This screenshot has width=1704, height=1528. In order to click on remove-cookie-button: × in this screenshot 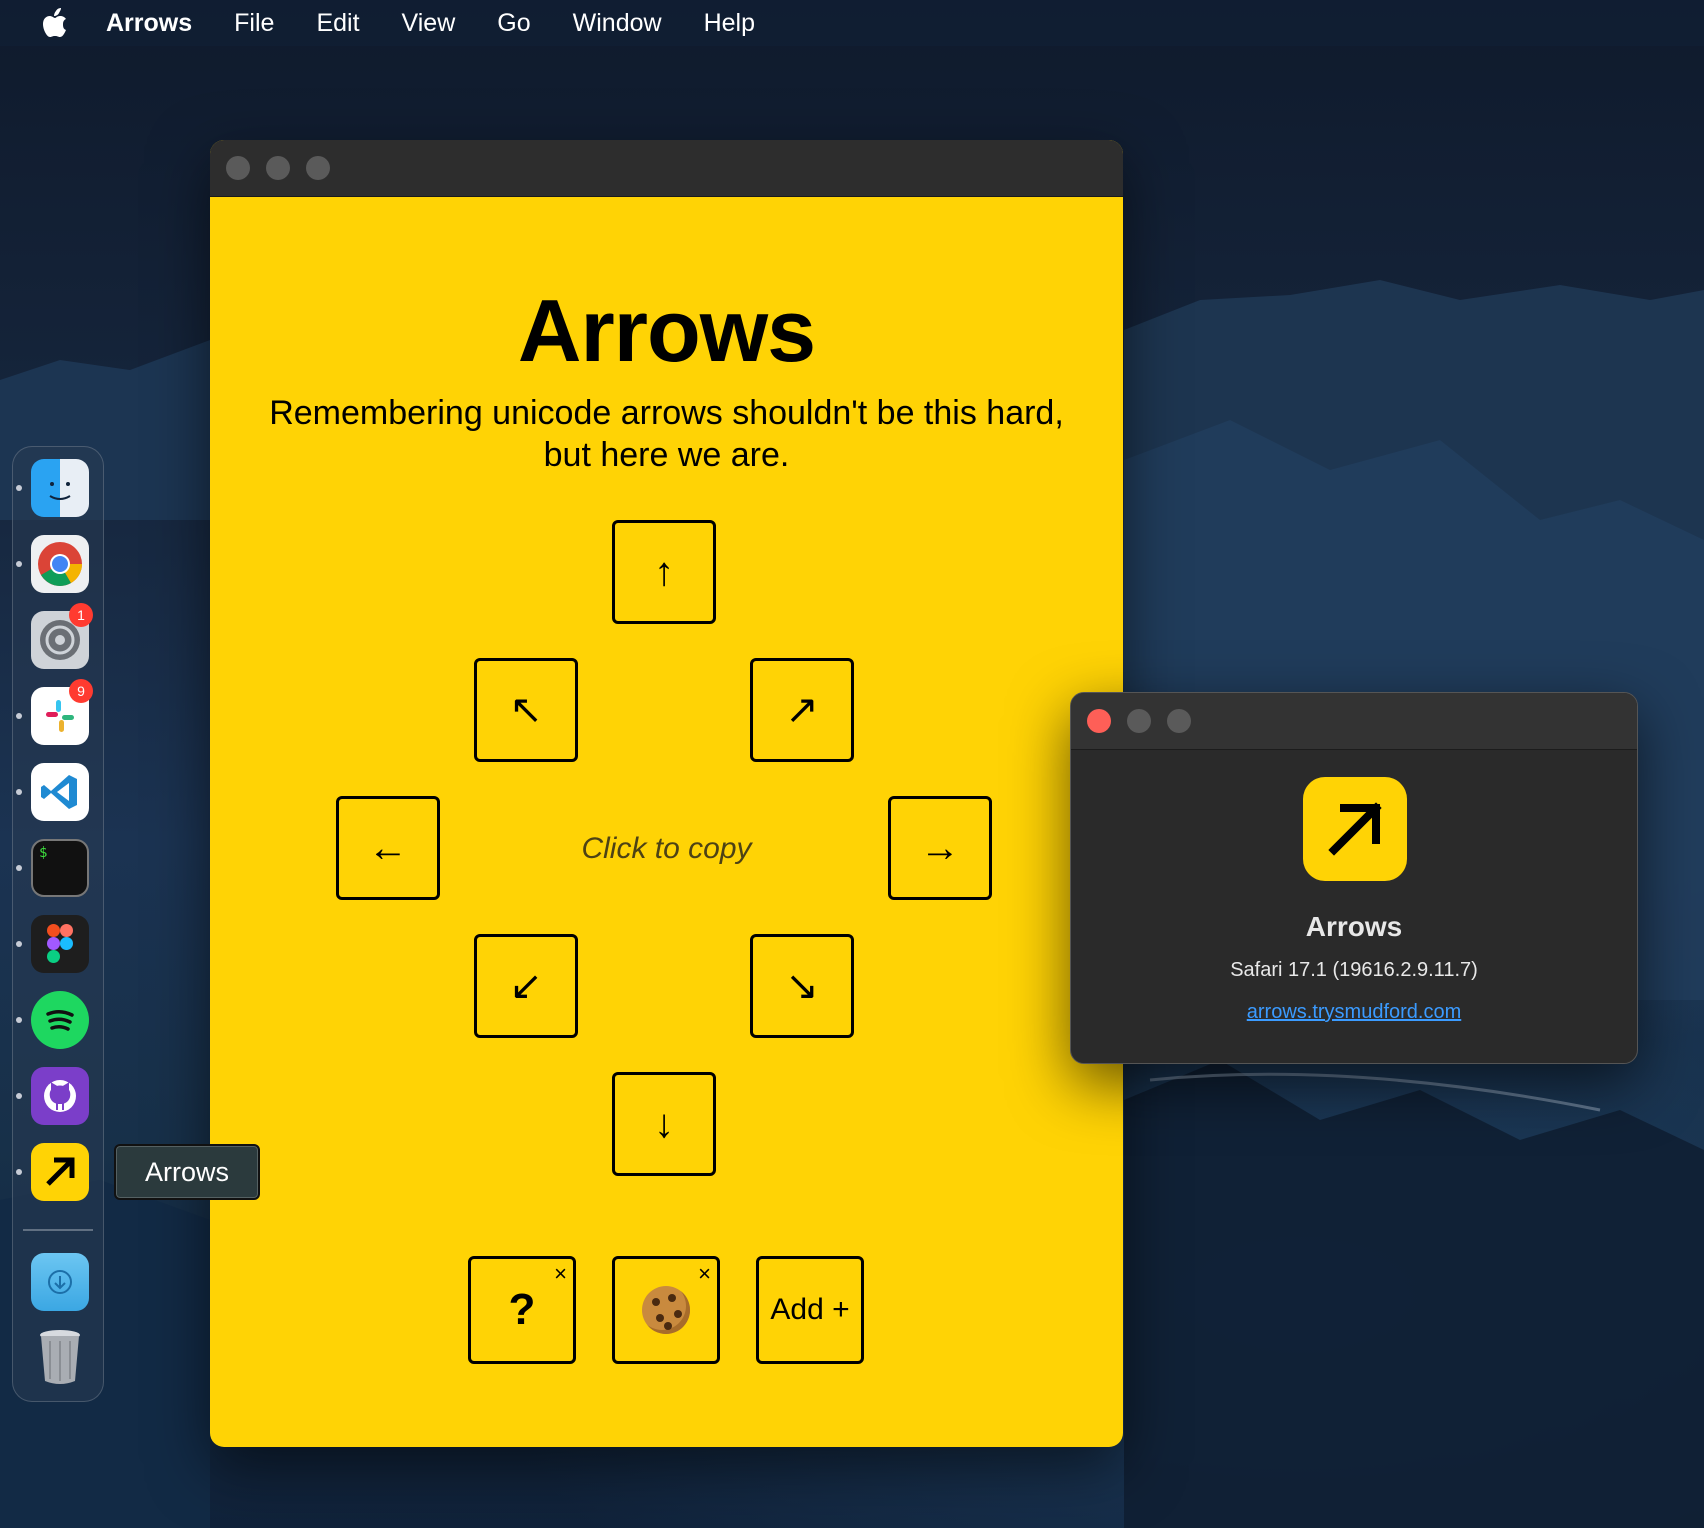, I will do `click(704, 1274)`.